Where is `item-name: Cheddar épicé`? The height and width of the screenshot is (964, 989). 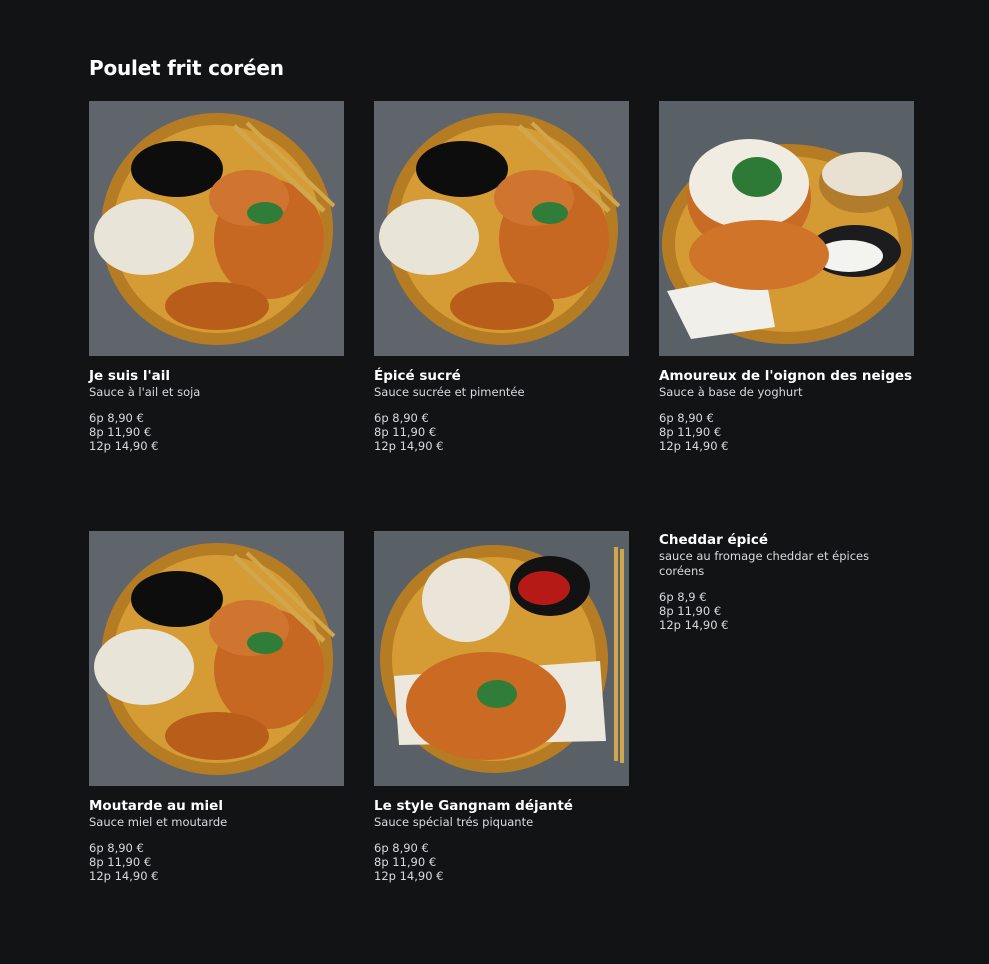
item-name: Cheddar épicé is located at coordinates (714, 540).